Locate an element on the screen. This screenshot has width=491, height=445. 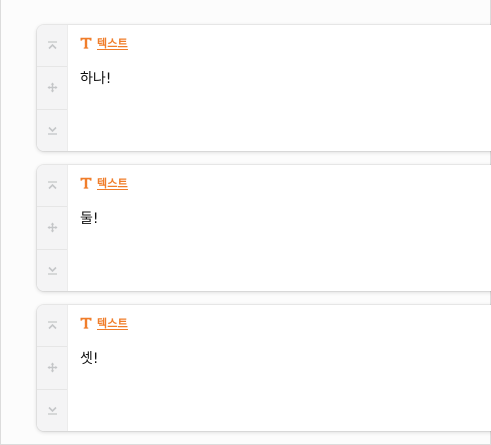
block-body-text: 셋! is located at coordinates (285, 358).